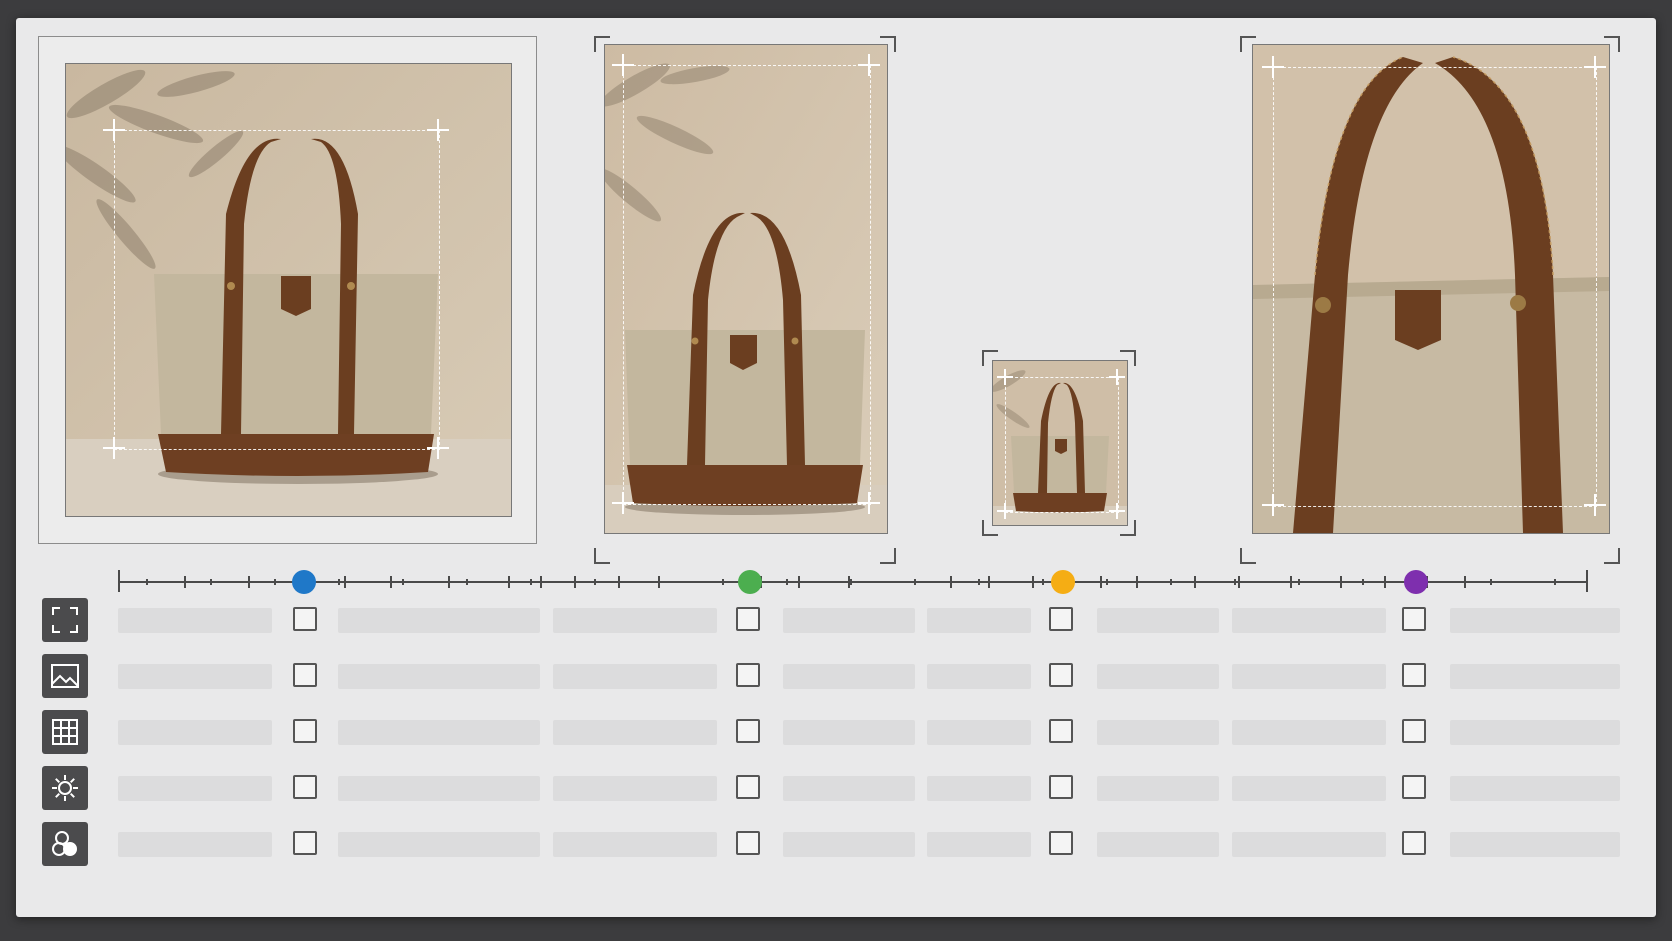  Describe the element at coordinates (1063, 582) in the screenshot. I see `timeline-marker-yellow` at that location.